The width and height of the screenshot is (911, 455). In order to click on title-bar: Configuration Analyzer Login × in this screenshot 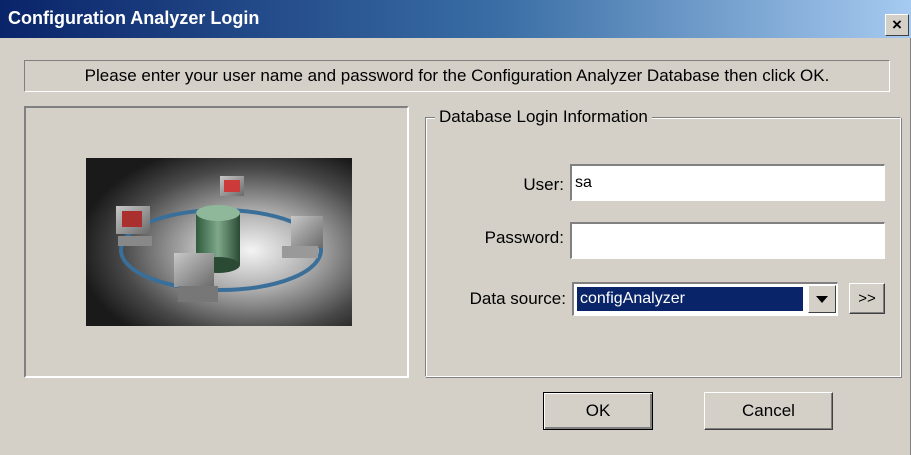, I will do `click(455, 19)`.